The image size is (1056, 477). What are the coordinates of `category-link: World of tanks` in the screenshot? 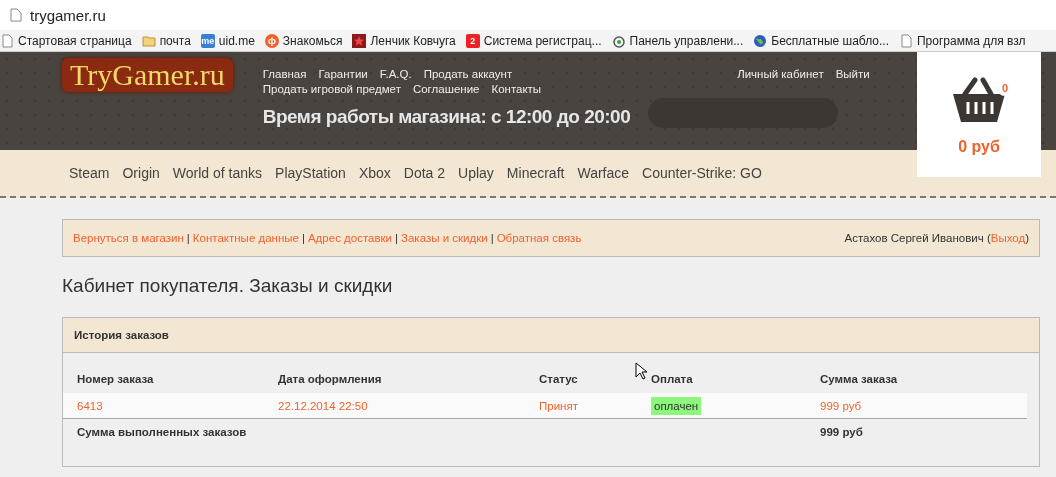 It's located at (217, 173).